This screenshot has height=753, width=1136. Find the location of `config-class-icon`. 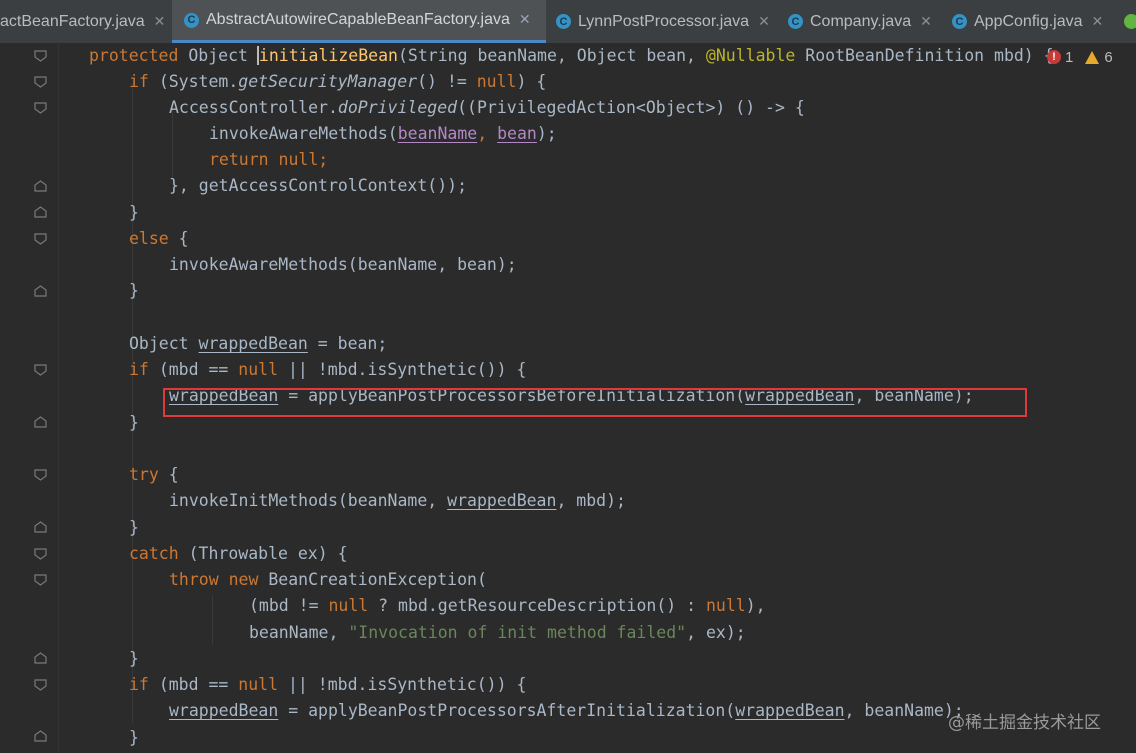

config-class-icon is located at coordinates (1130, 21).